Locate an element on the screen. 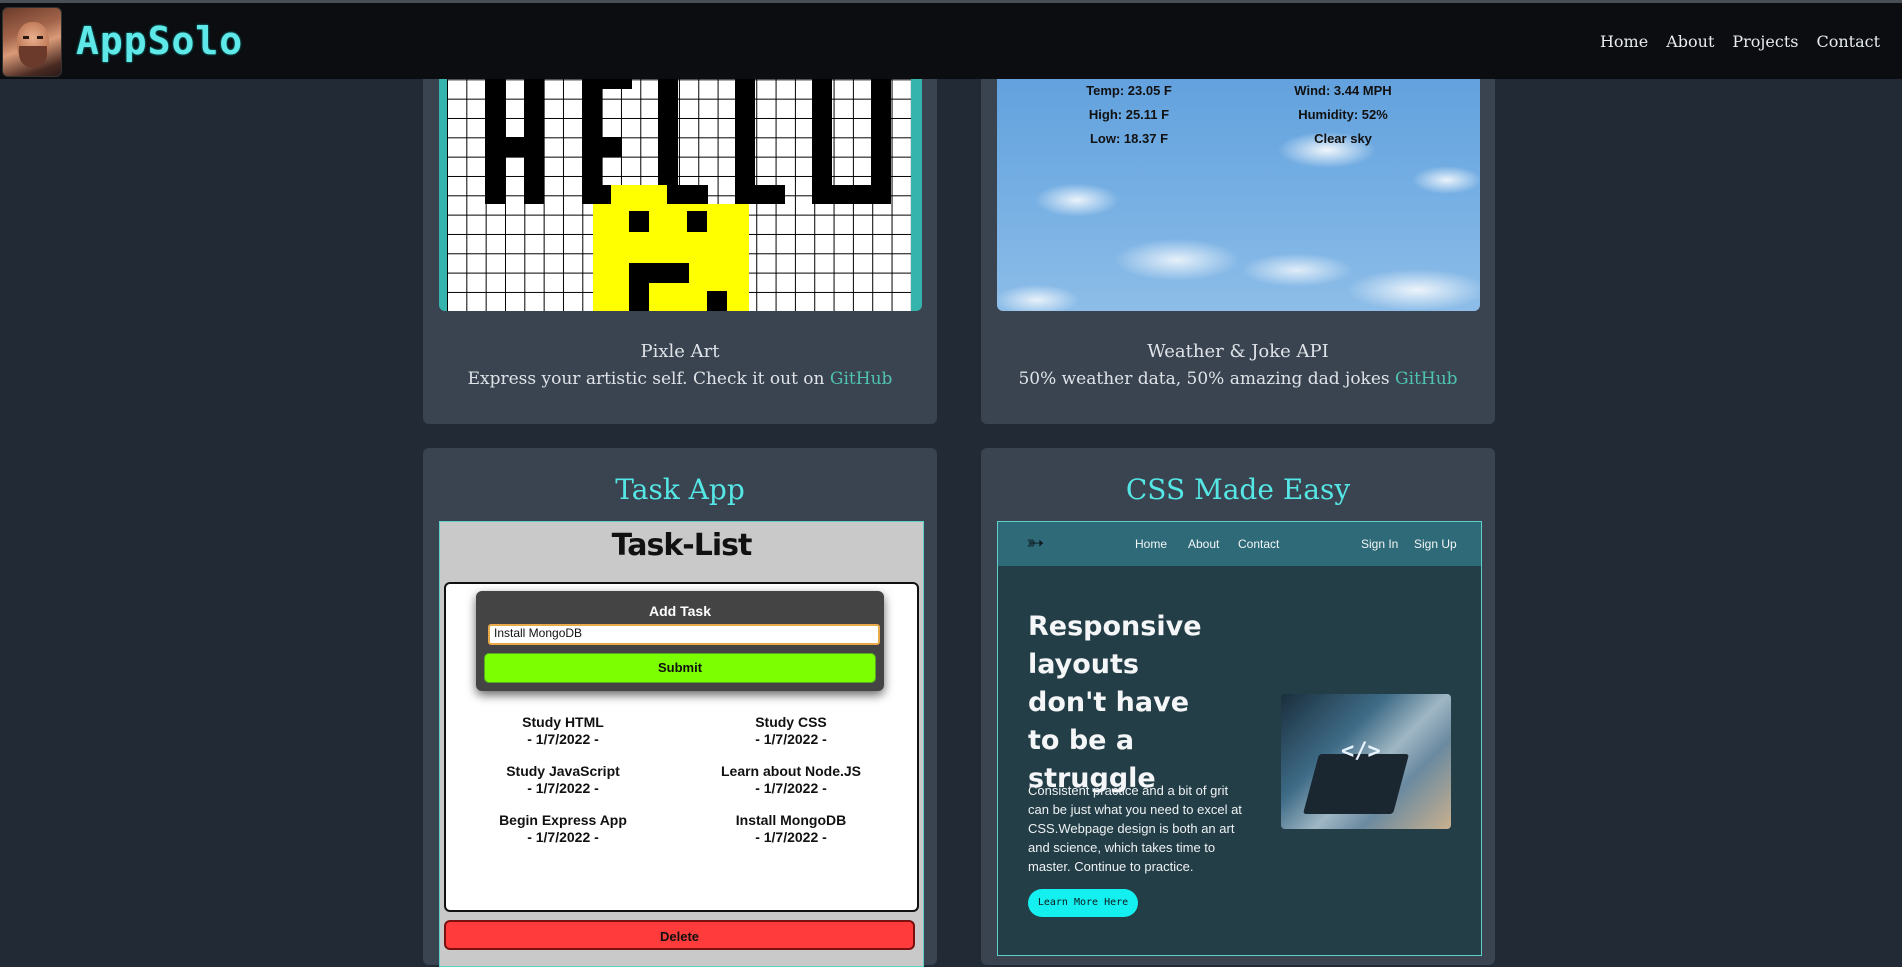  task-item: Study HTML - 1/7/2022 - is located at coordinates (563, 731).